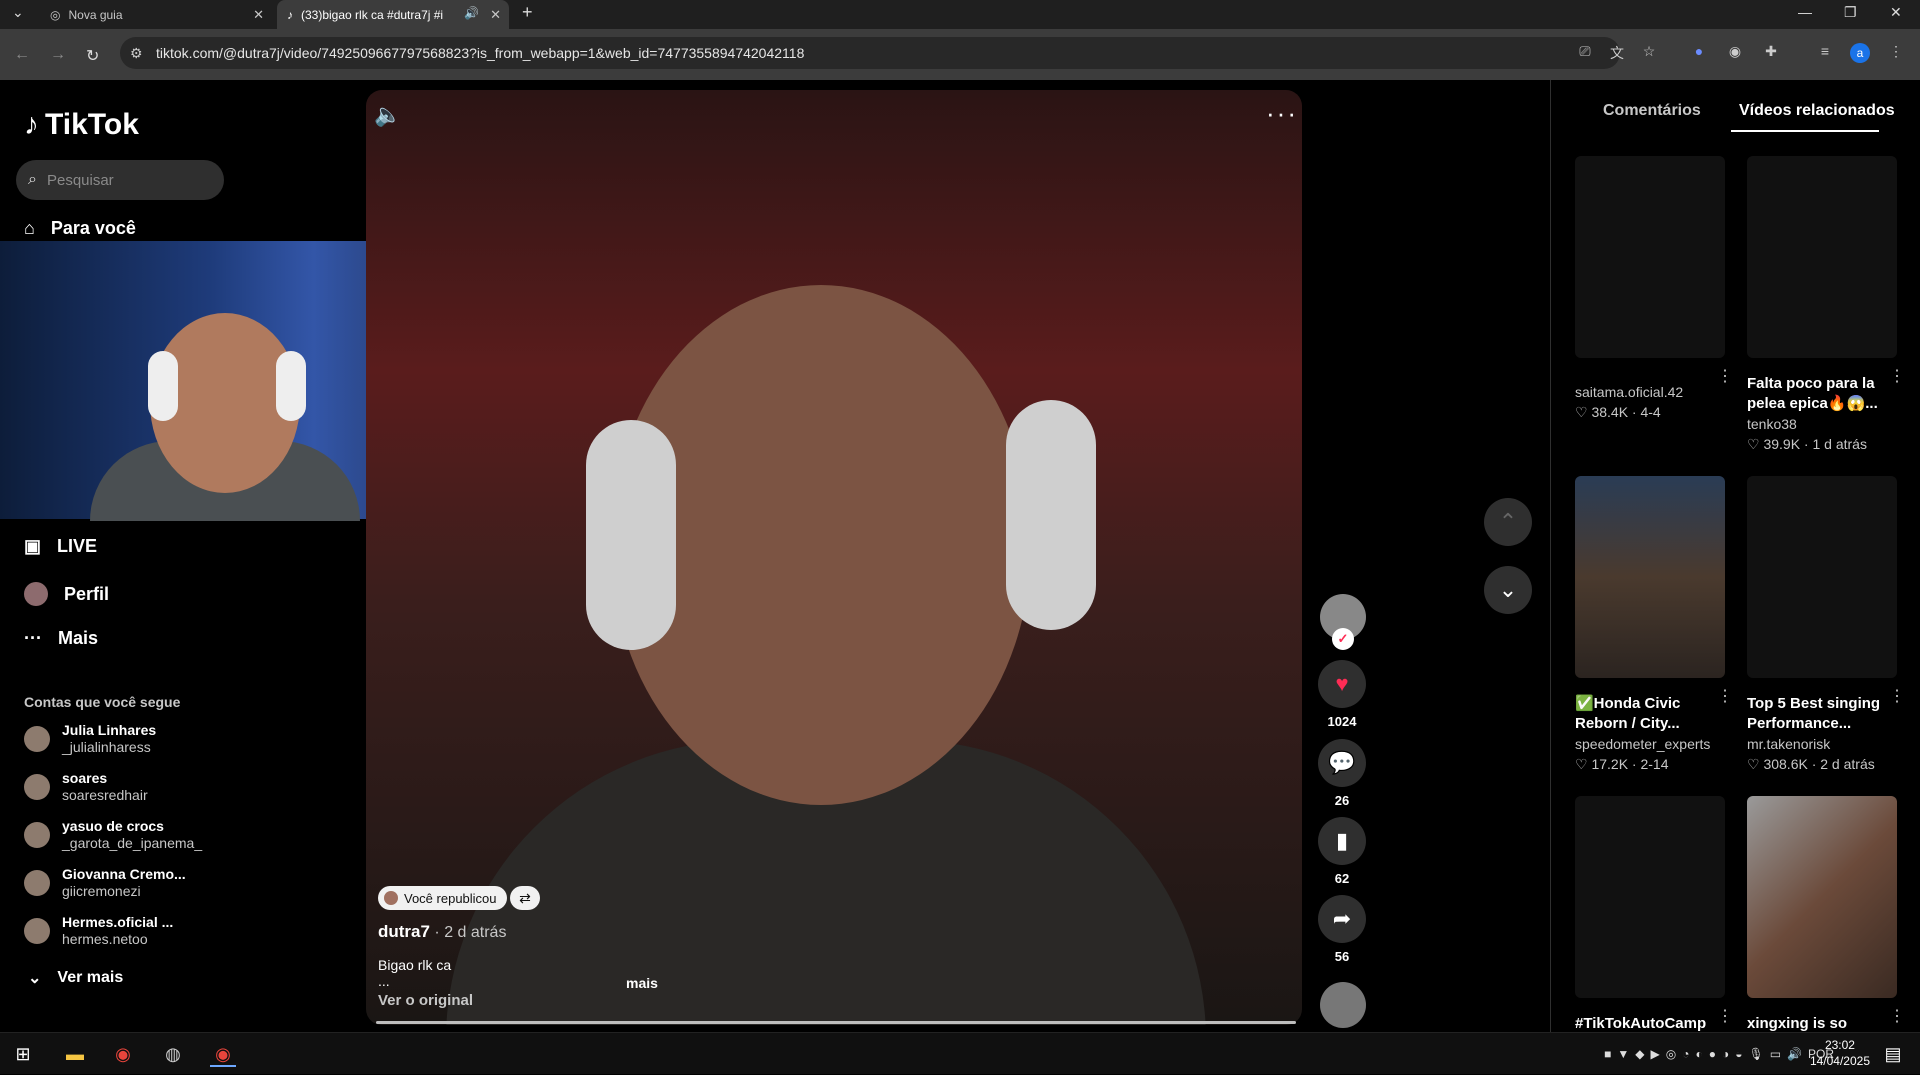 This screenshot has height=1075, width=1920. What do you see at coordinates (1712, 1054) in the screenshot?
I see `tray-app-icon: ●` at bounding box center [1712, 1054].